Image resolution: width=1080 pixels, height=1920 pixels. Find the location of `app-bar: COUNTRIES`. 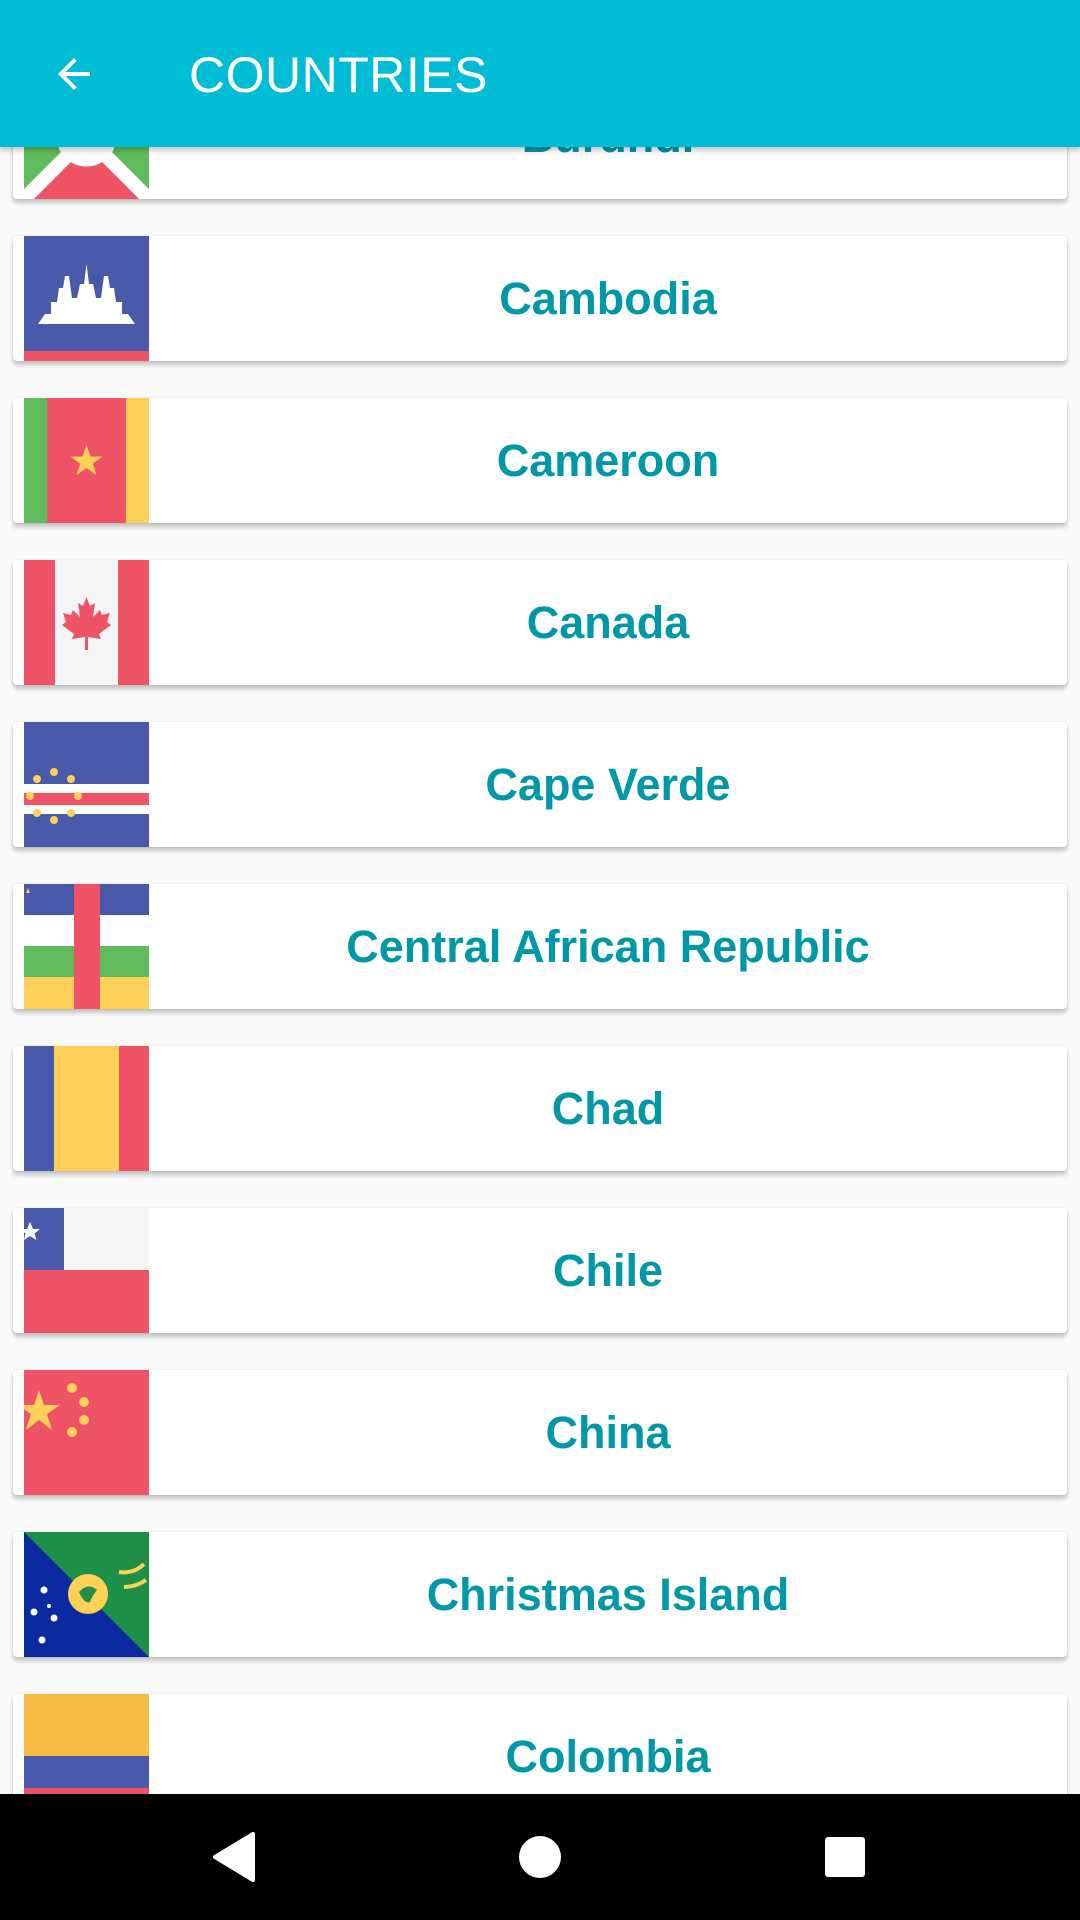

app-bar: COUNTRIES is located at coordinates (540, 73).